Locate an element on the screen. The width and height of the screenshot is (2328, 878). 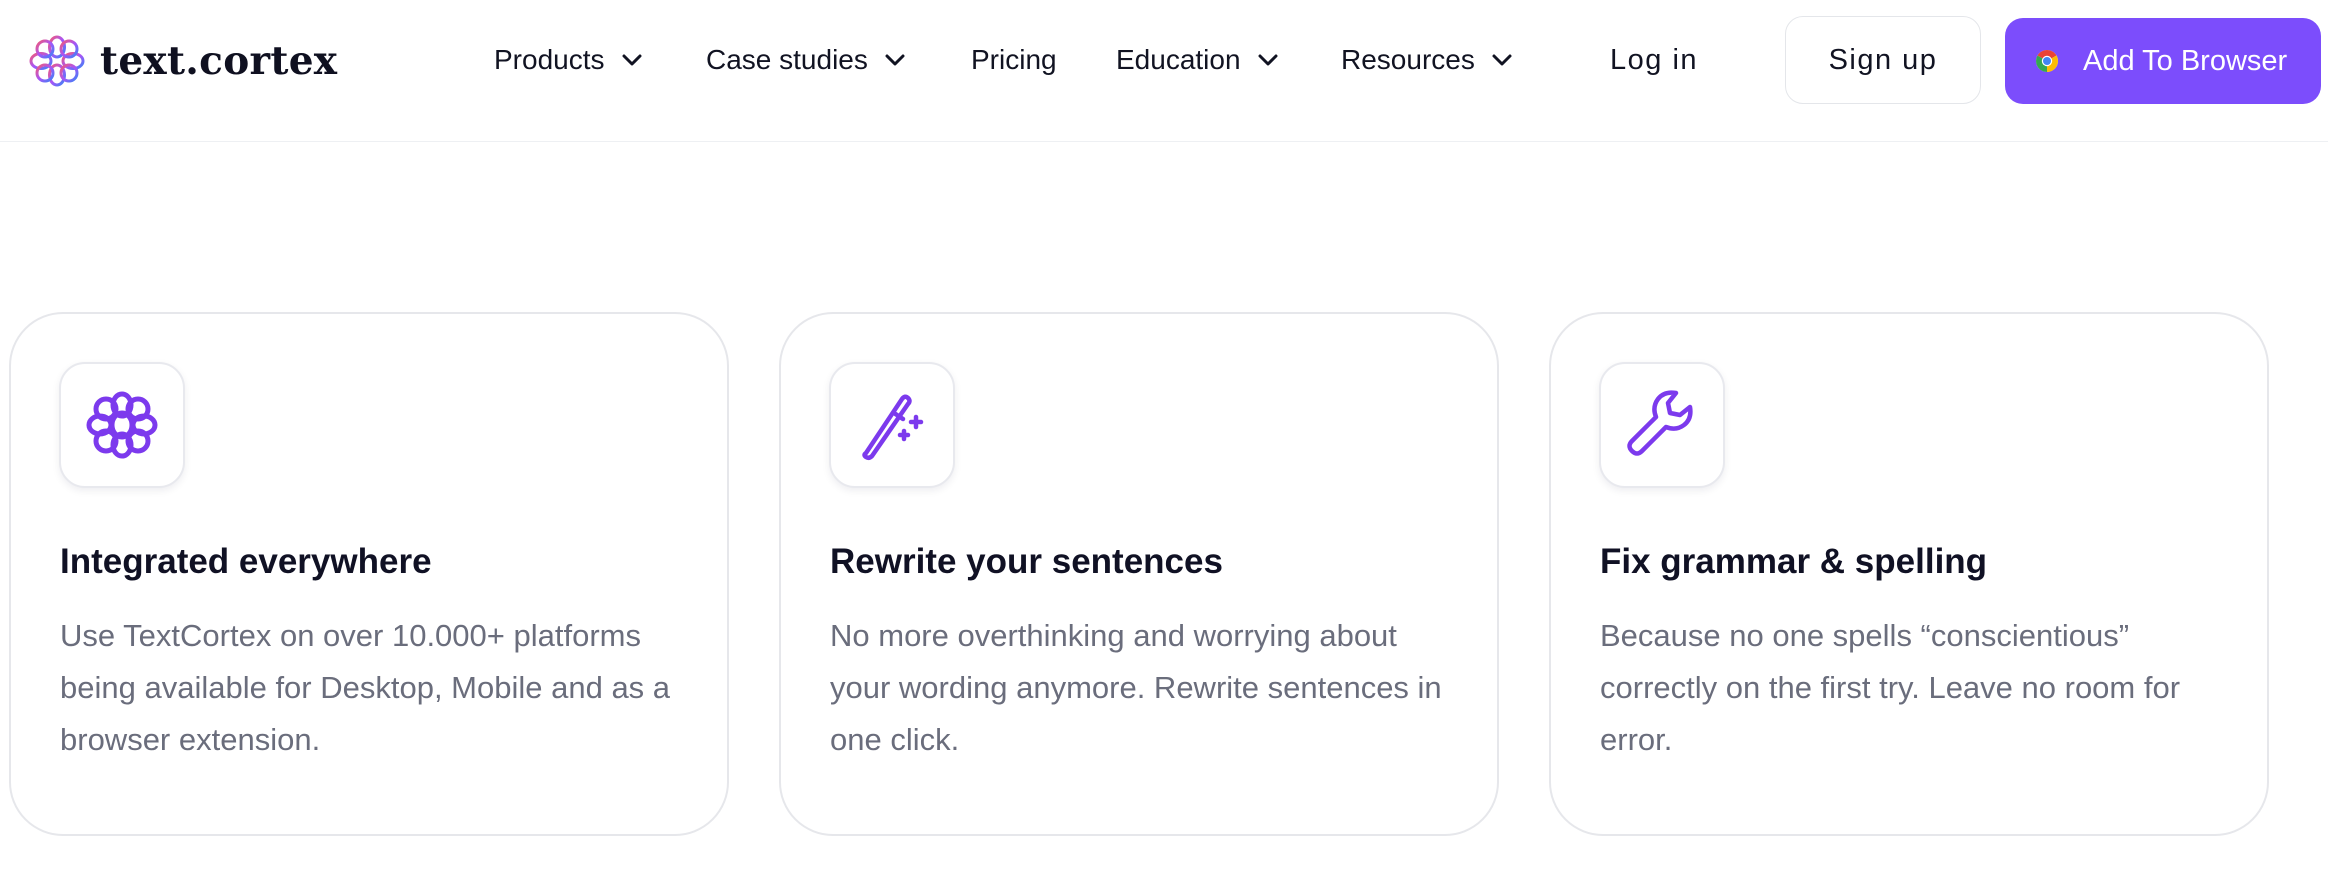
nav-item-label: Education is located at coordinates (1178, 59).